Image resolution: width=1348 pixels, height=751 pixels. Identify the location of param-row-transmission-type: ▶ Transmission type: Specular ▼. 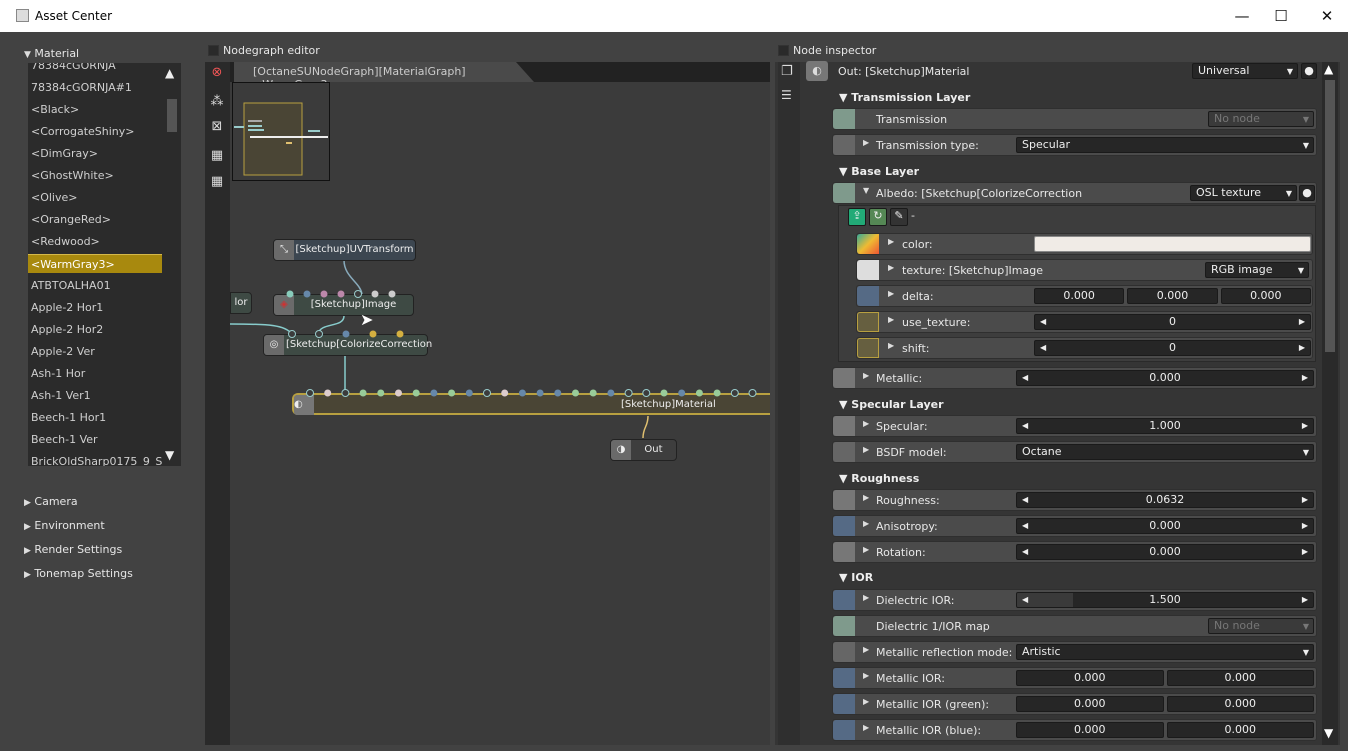
(1074, 145).